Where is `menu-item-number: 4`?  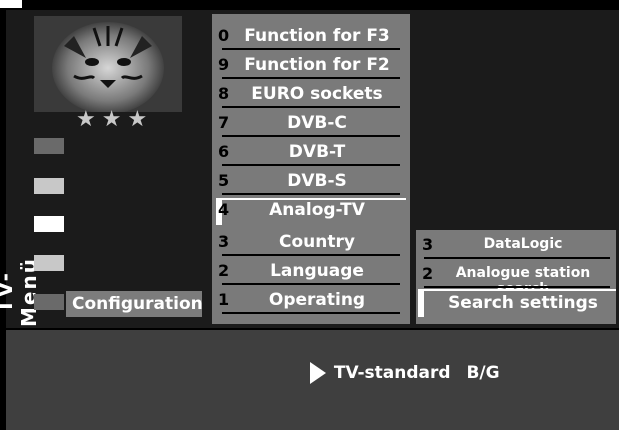 menu-item-number: 4 is located at coordinates (224, 209).